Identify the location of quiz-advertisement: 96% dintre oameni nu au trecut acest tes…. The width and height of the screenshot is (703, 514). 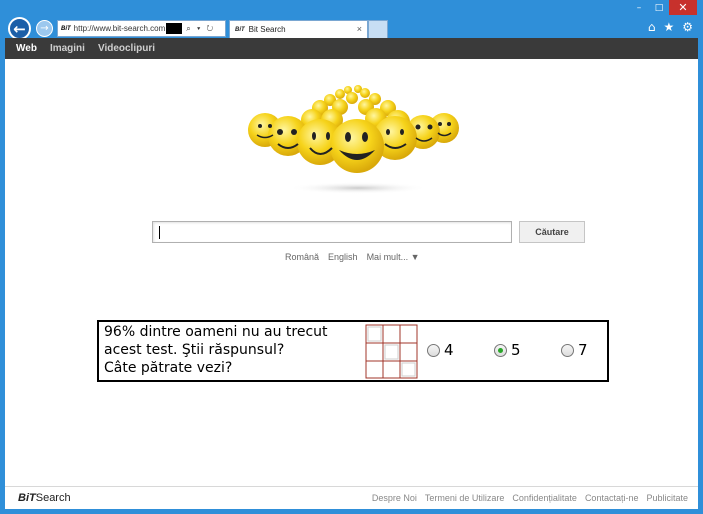
(353, 351).